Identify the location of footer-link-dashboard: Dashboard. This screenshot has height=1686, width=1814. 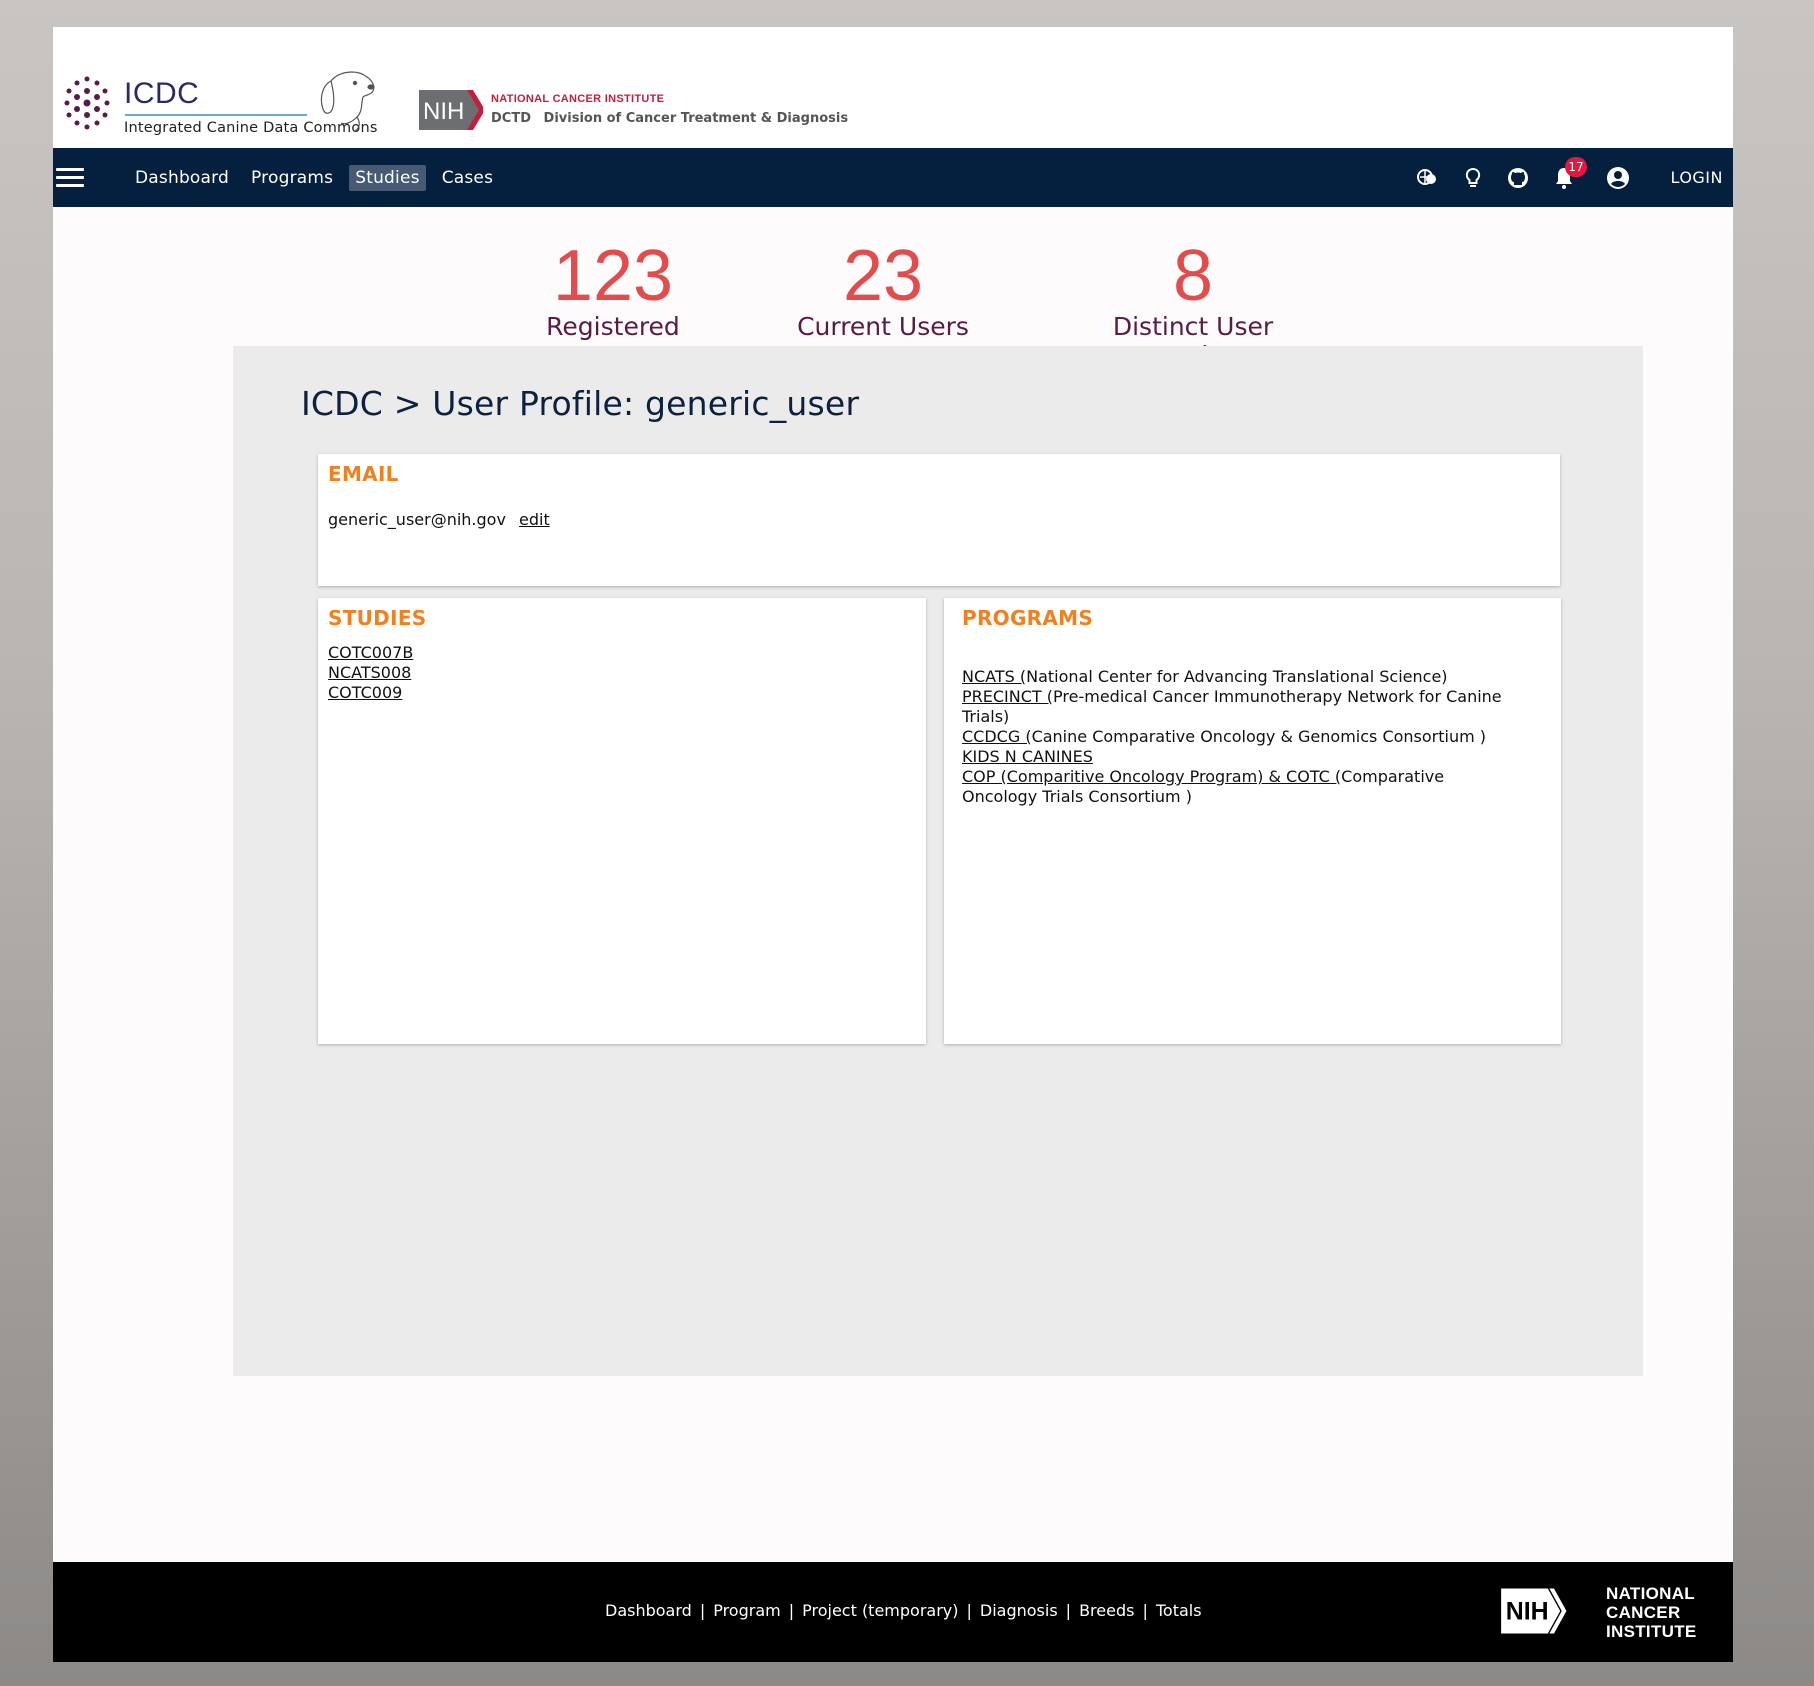
(648, 1610).